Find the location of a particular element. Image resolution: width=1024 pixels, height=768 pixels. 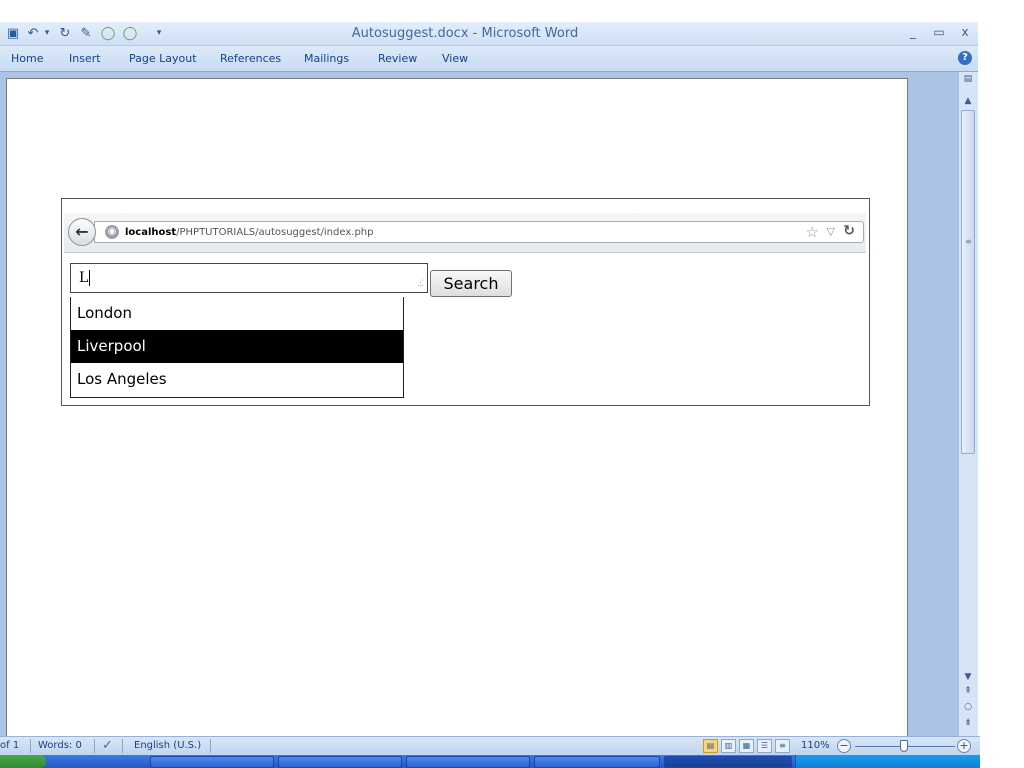

window-title: Autosuggest.docx - Microsoft Word is located at coordinates (465, 33).